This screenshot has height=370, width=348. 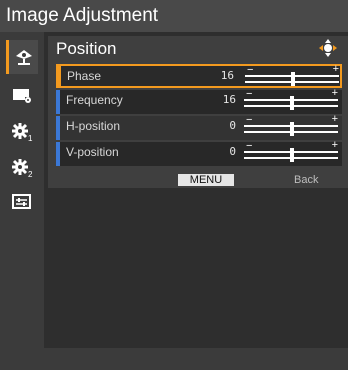 I want to click on row-label: H-position, so click(x=93, y=126).